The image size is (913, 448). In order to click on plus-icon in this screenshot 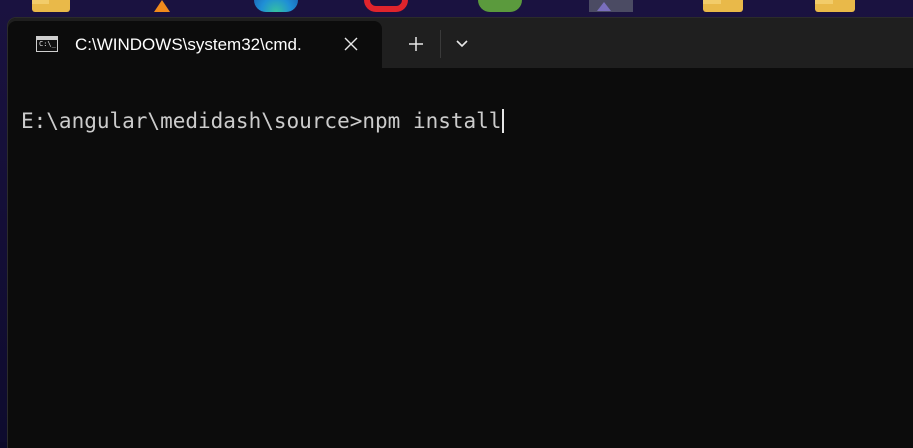, I will do `click(416, 44)`.